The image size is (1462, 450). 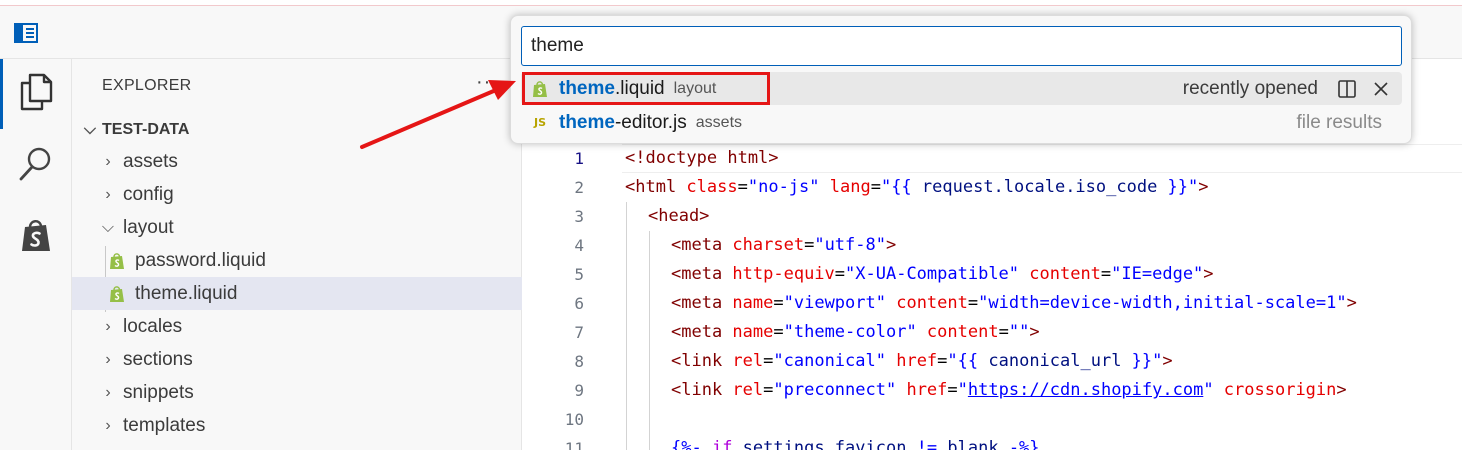 What do you see at coordinates (297, 425) in the screenshot?
I see `tree-item-templates: › templates` at bounding box center [297, 425].